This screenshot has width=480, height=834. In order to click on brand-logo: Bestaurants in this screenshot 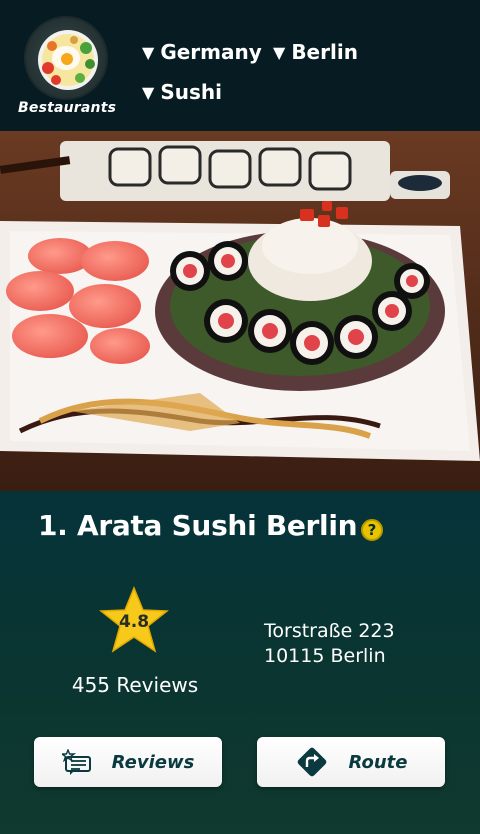, I will do `click(67, 68)`.